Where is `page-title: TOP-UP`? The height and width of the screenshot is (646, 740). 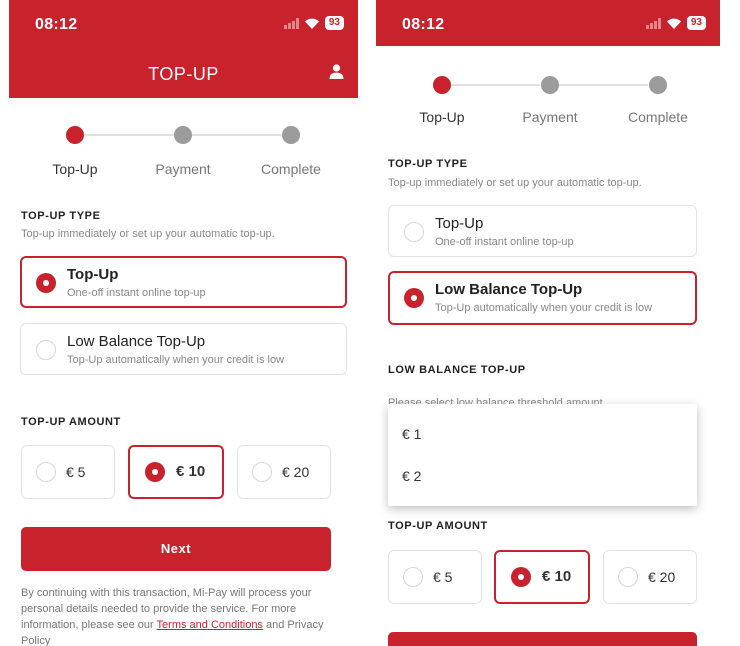
page-title: TOP-UP is located at coordinates (183, 74).